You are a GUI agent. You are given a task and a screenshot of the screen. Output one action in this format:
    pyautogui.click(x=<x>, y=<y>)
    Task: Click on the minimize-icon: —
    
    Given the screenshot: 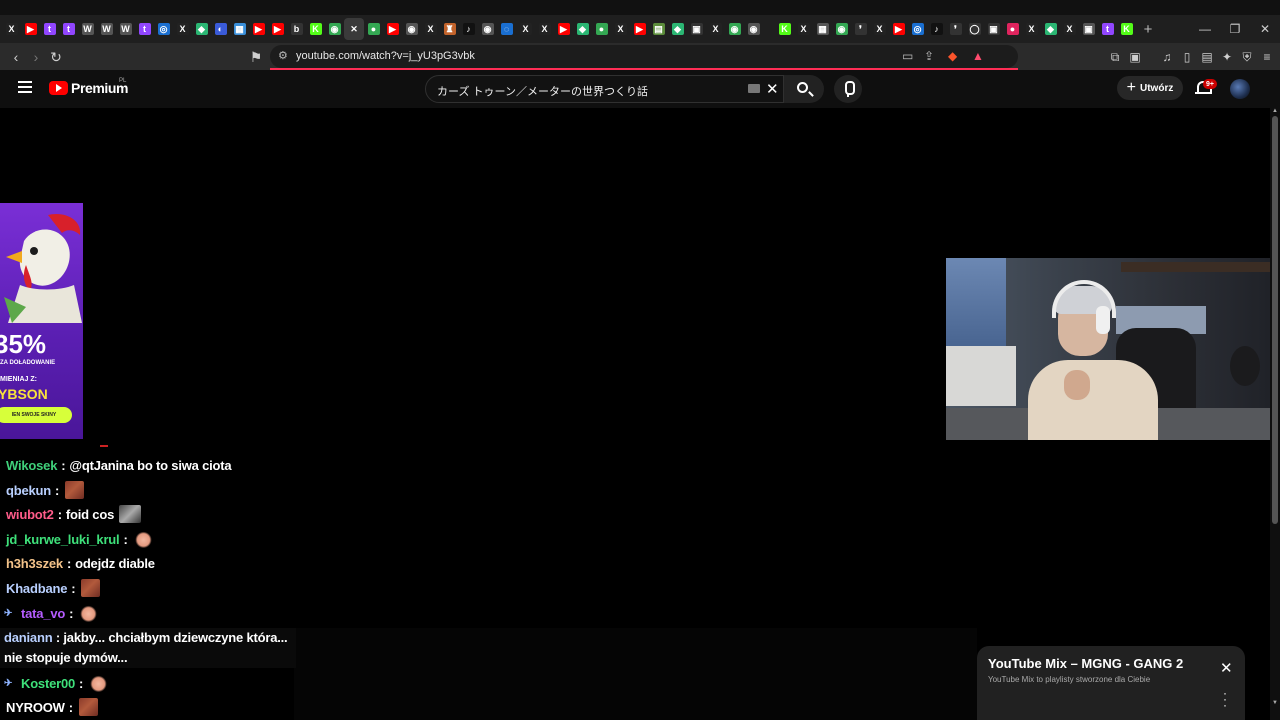 What is the action you would take?
    pyautogui.click(x=1205, y=29)
    